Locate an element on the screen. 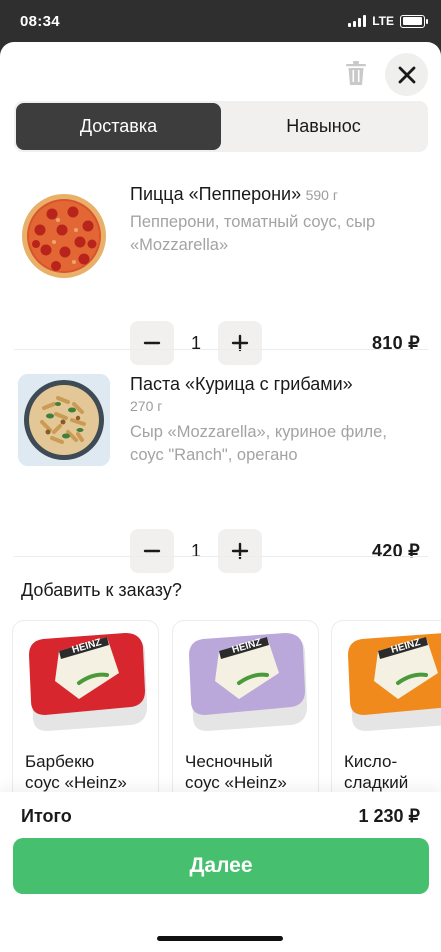  delivery-mode-switch: Доставка Навынос is located at coordinates (221, 126).